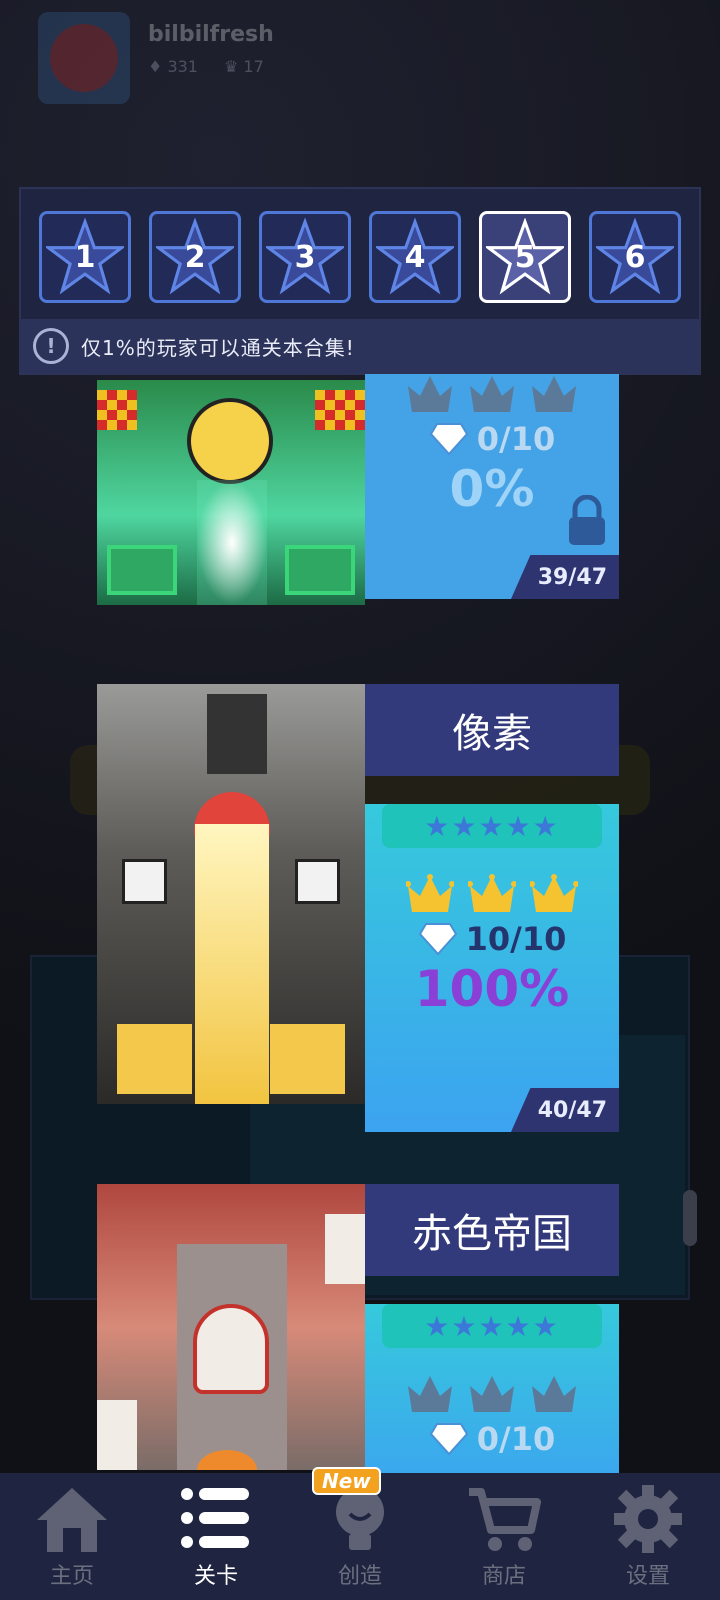  I want to click on star-tab-6: 6, so click(635, 257).